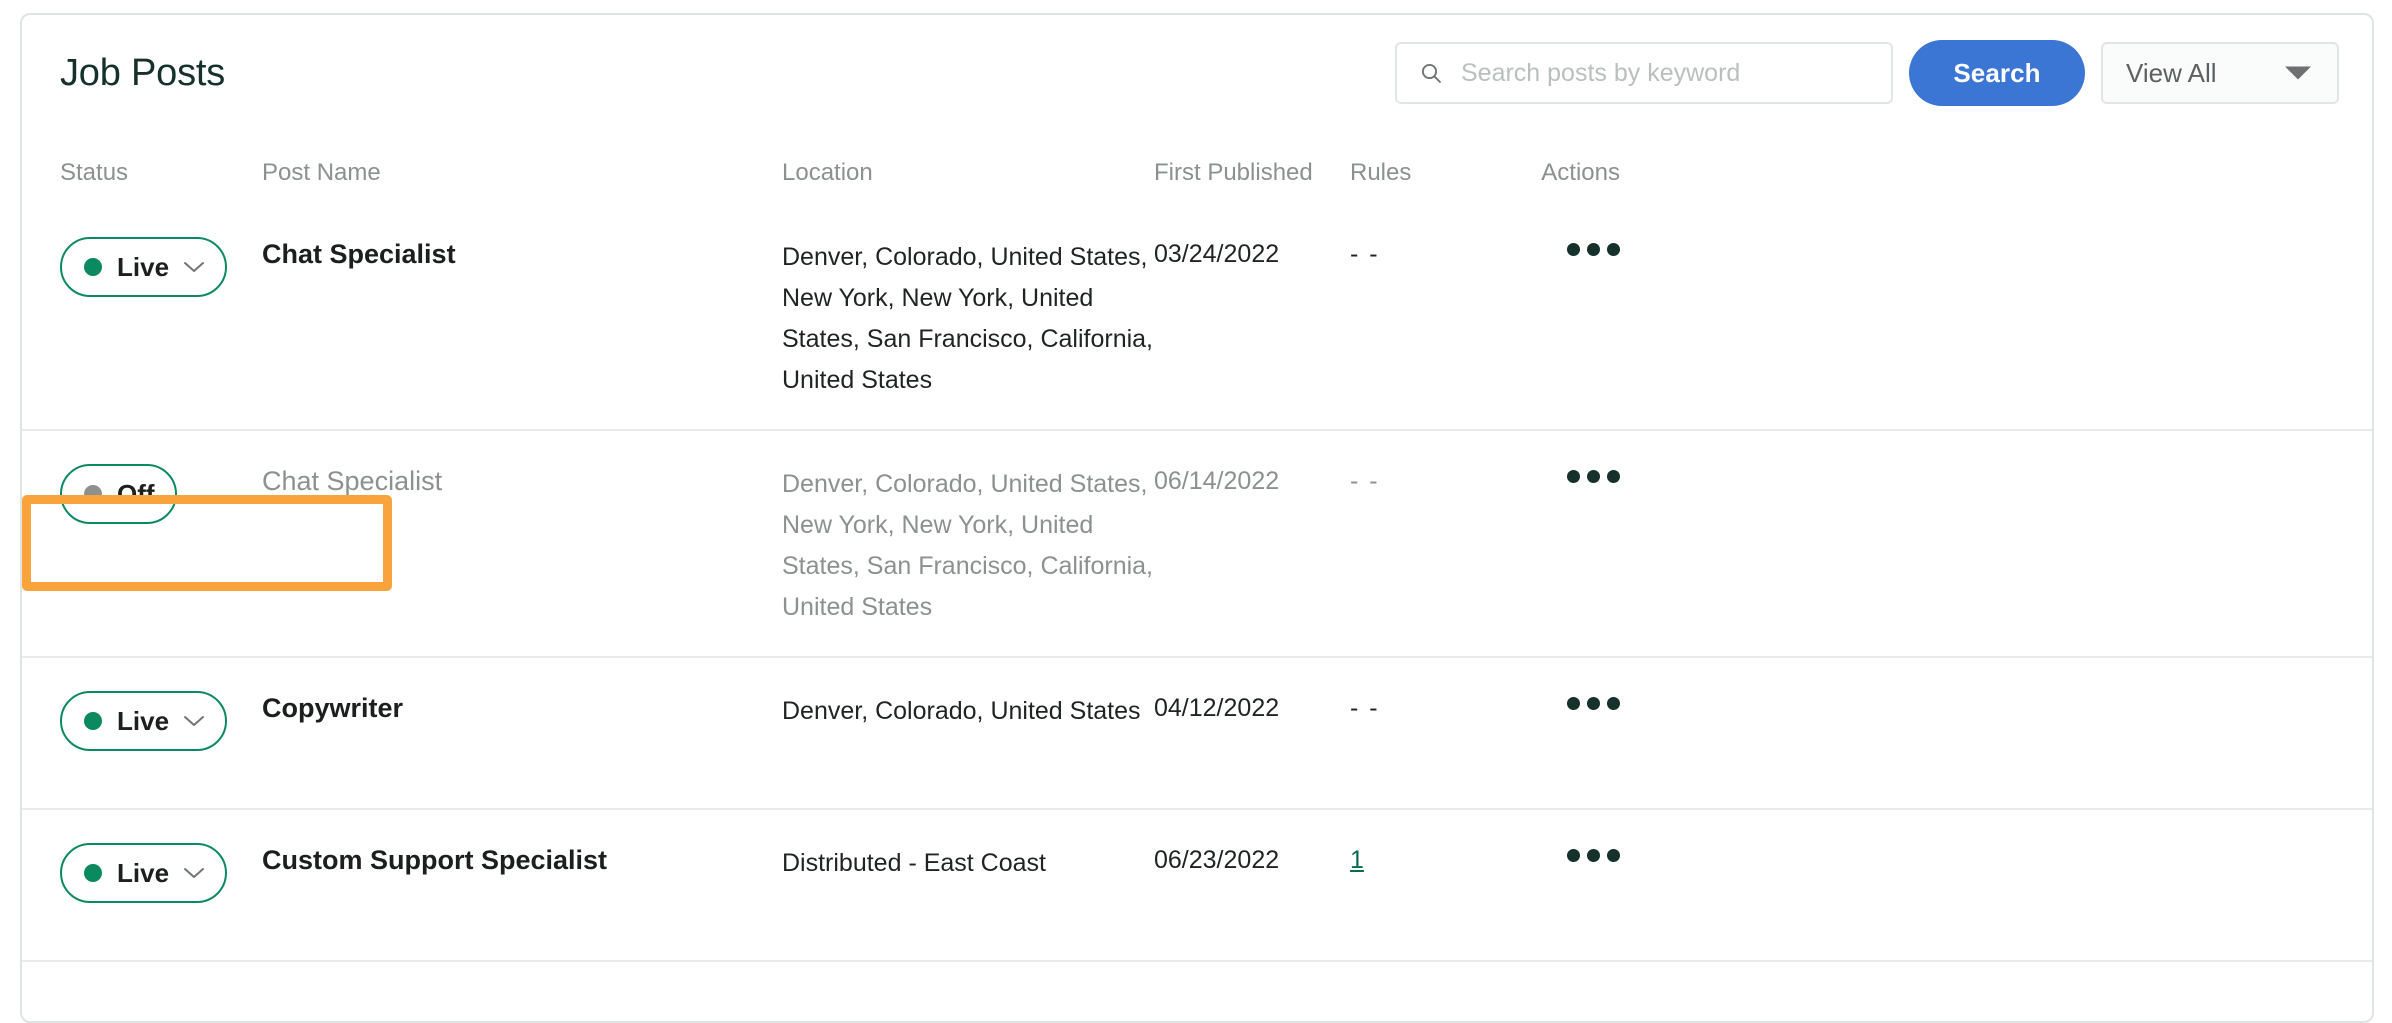 The image size is (2392, 1023). Describe the element at coordinates (1431, 73) in the screenshot. I see `search-icon` at that location.